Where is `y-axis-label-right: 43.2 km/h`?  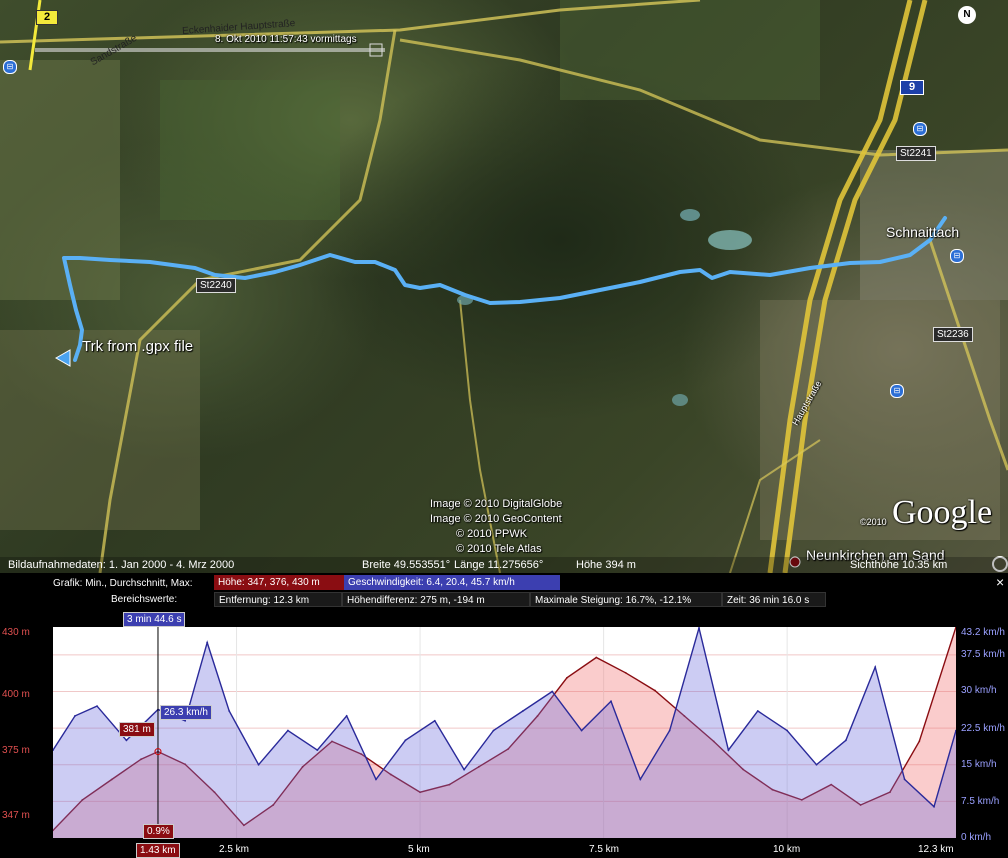 y-axis-label-right: 43.2 km/h is located at coordinates (983, 632).